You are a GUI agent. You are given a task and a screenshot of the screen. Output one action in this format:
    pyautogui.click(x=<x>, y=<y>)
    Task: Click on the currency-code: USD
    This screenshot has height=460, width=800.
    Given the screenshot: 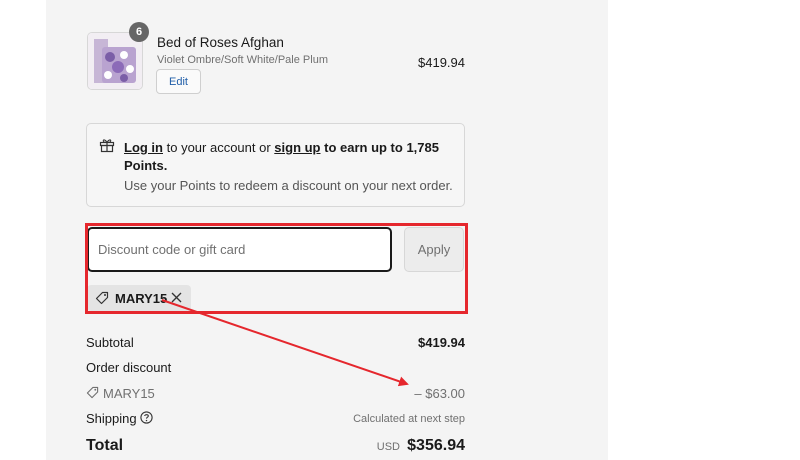 What is the action you would take?
    pyautogui.click(x=388, y=447)
    